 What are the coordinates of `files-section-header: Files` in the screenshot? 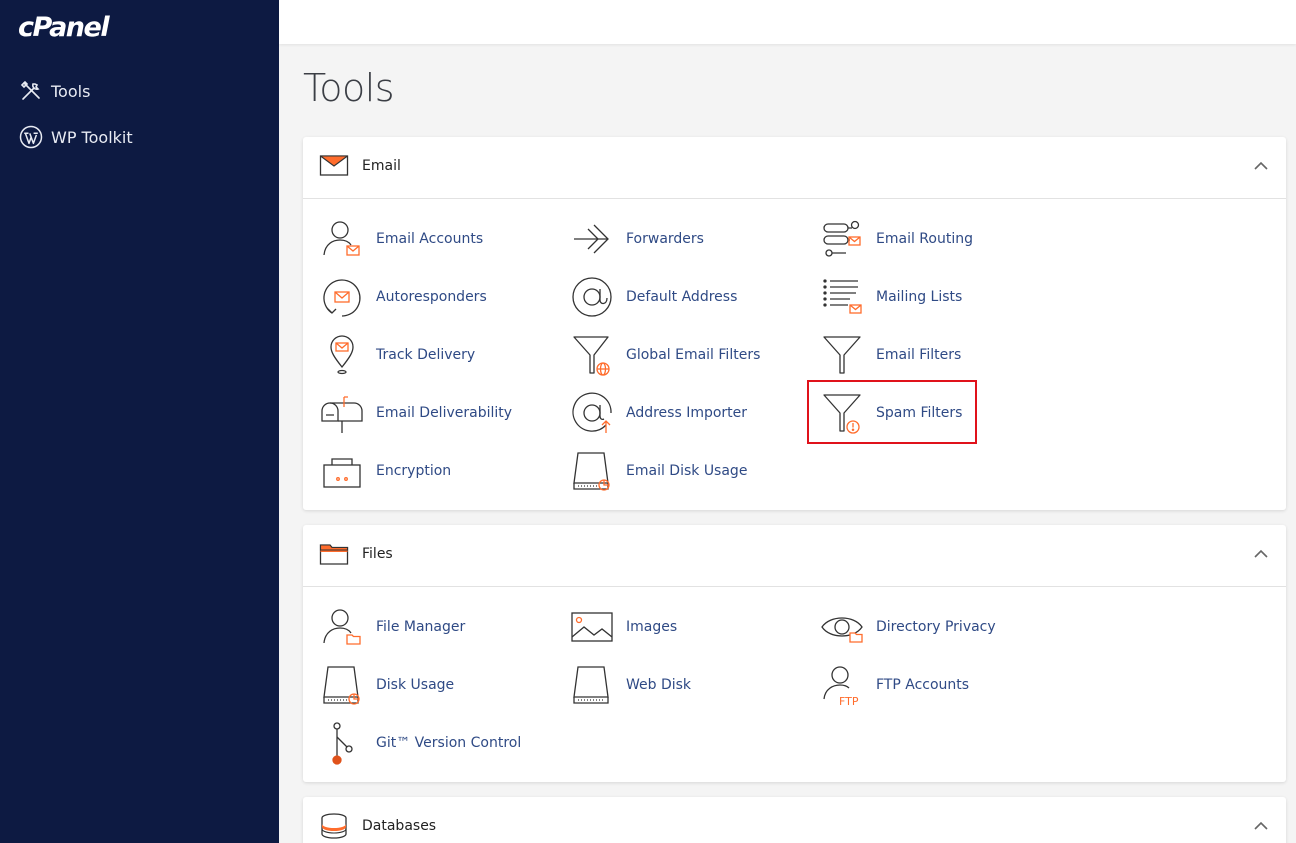 It's located at (794, 556).